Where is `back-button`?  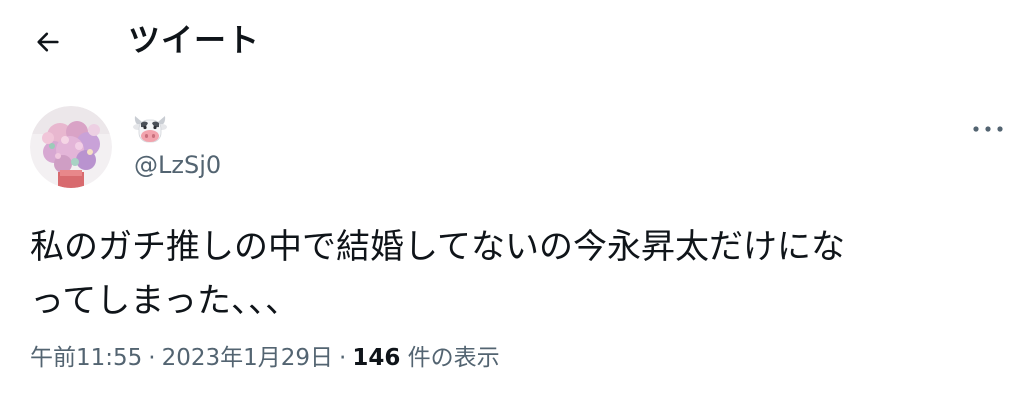 back-button is located at coordinates (48, 42).